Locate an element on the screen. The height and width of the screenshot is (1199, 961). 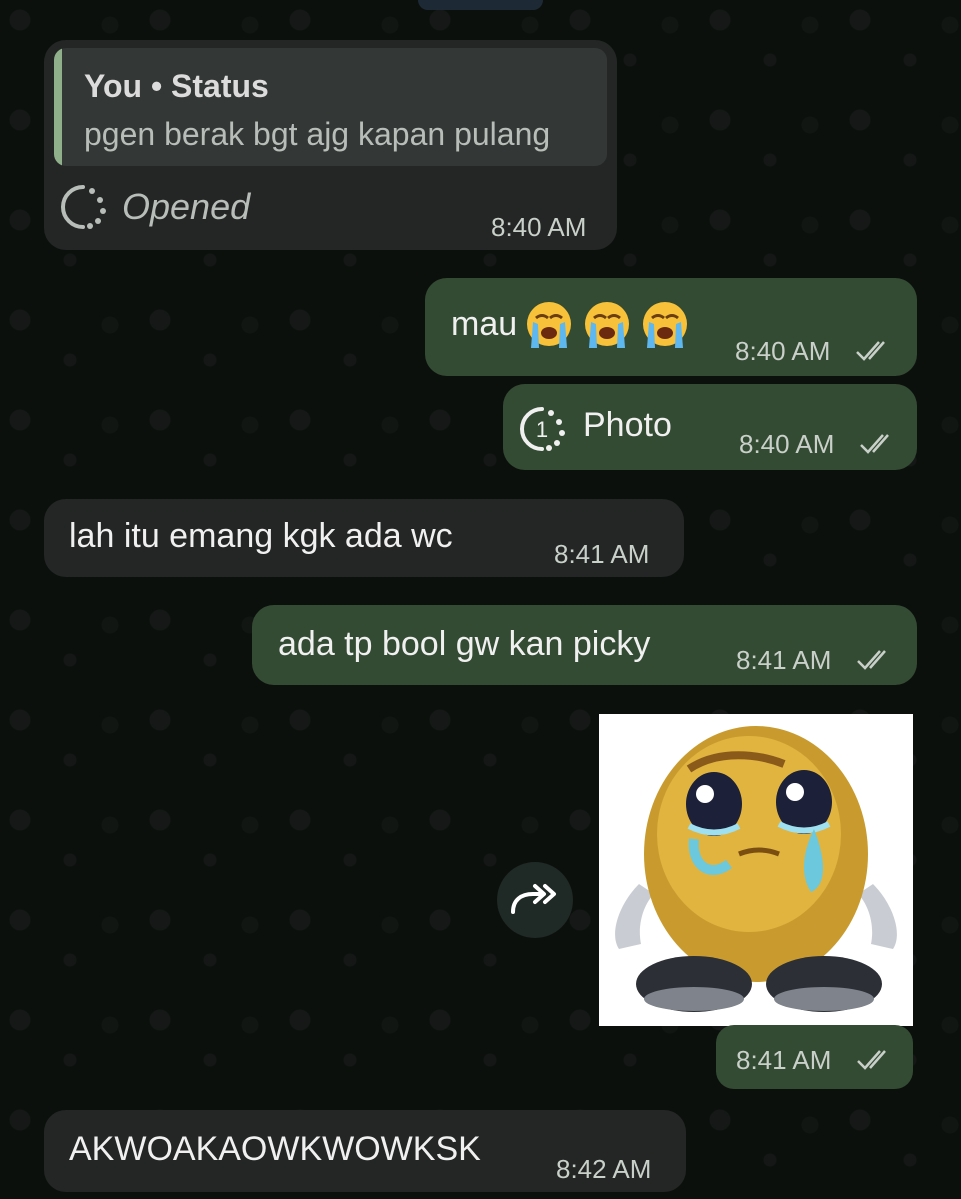
message-incoming: lah itu emang kgk ada wc 8:41 AM is located at coordinates (364, 538).